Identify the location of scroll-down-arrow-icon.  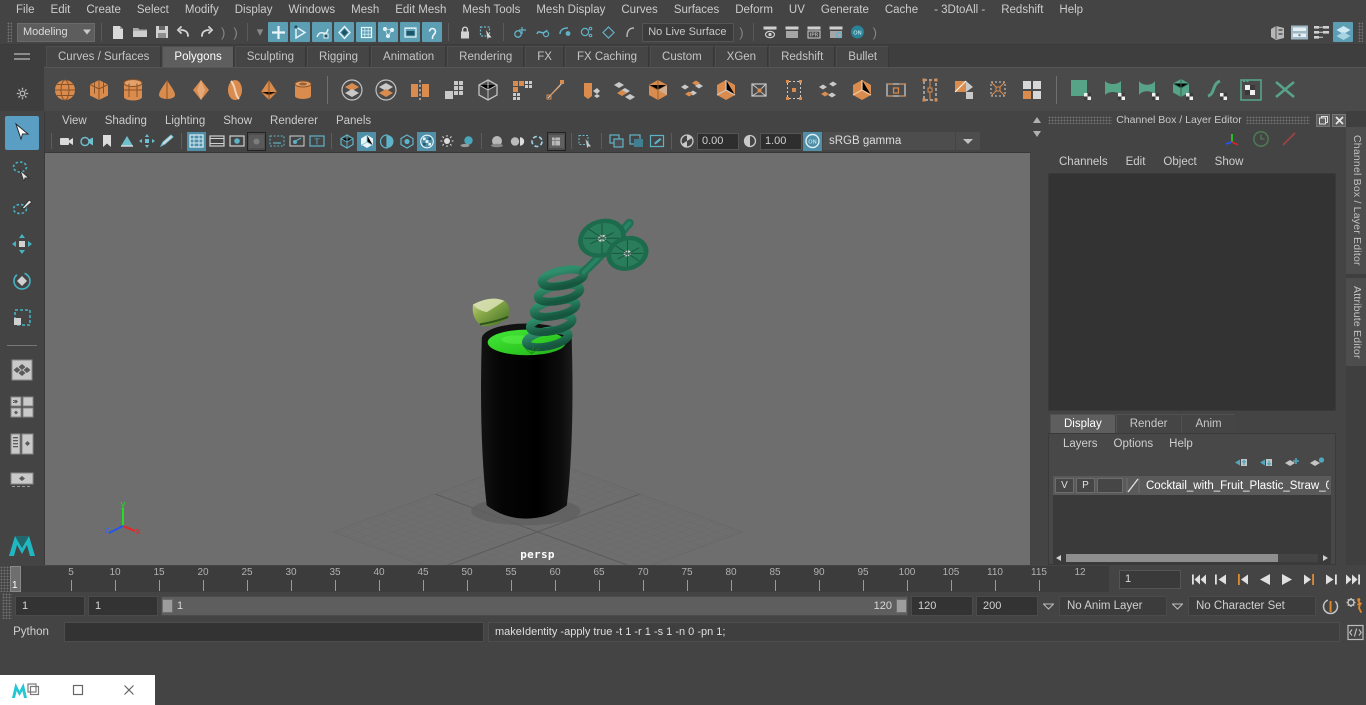
(1037, 135).